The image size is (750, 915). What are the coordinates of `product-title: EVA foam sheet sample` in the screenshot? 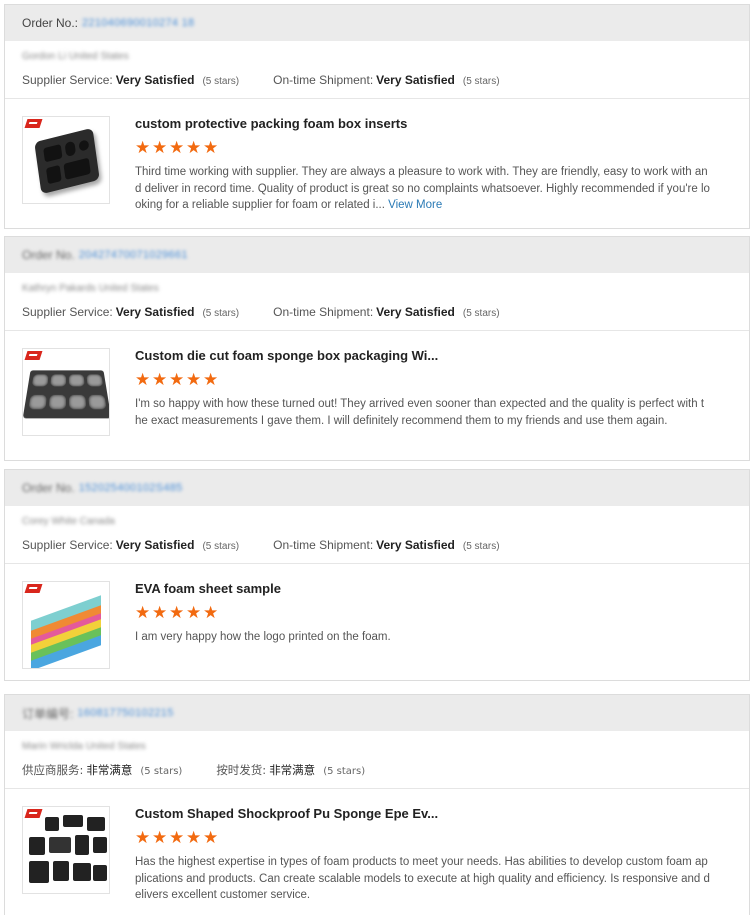 It's located at (422, 590).